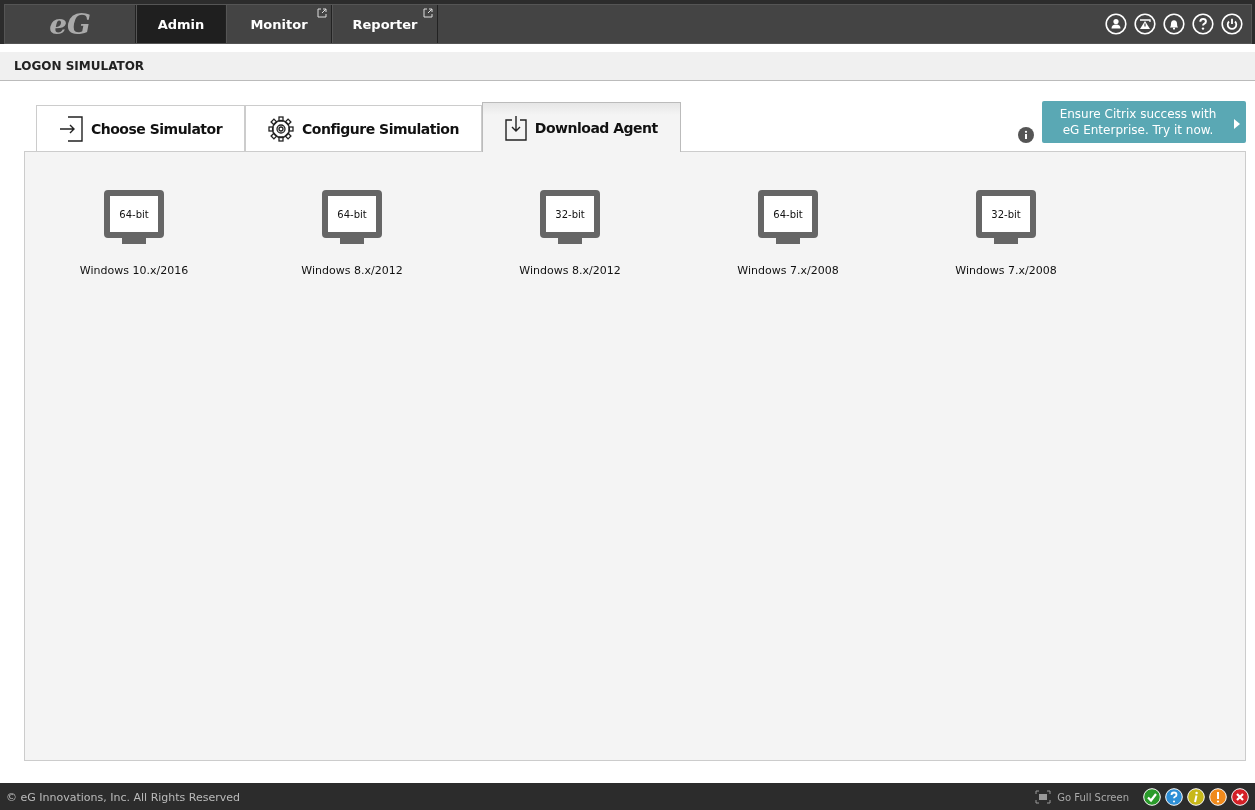 This screenshot has width=1255, height=810. What do you see at coordinates (1196, 797) in the screenshot?
I see `info-status-icon` at bounding box center [1196, 797].